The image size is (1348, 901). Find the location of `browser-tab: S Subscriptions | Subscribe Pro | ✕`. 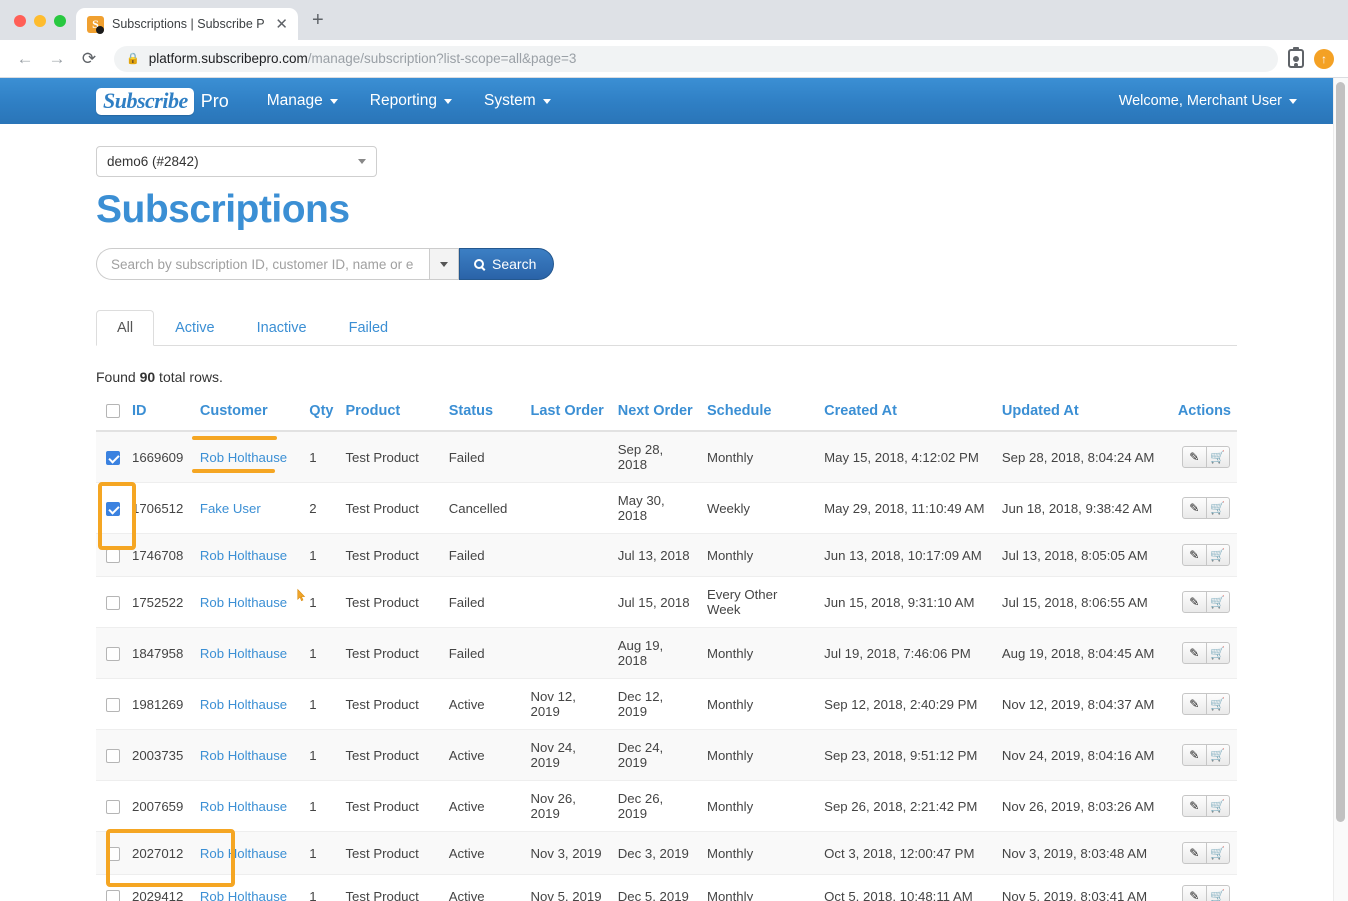

browser-tab: S Subscriptions | Subscribe Pro | ✕ is located at coordinates (187, 24).